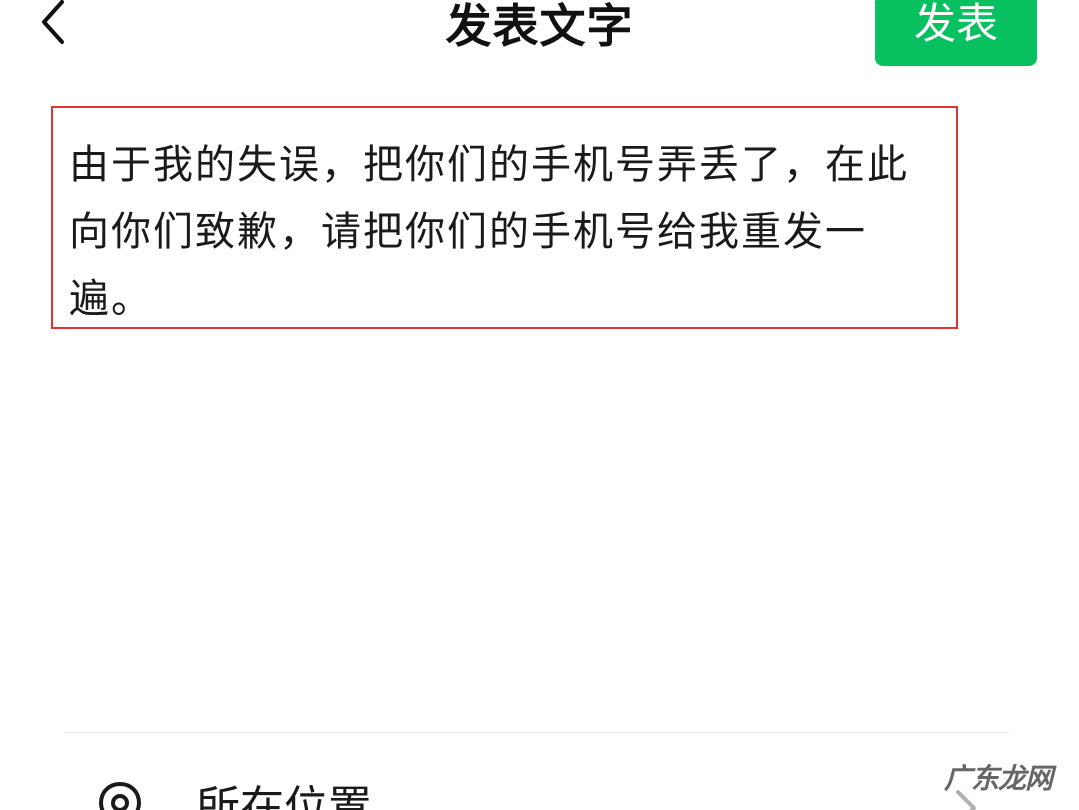  I want to click on location-row: 所在位置, so click(564, 785).